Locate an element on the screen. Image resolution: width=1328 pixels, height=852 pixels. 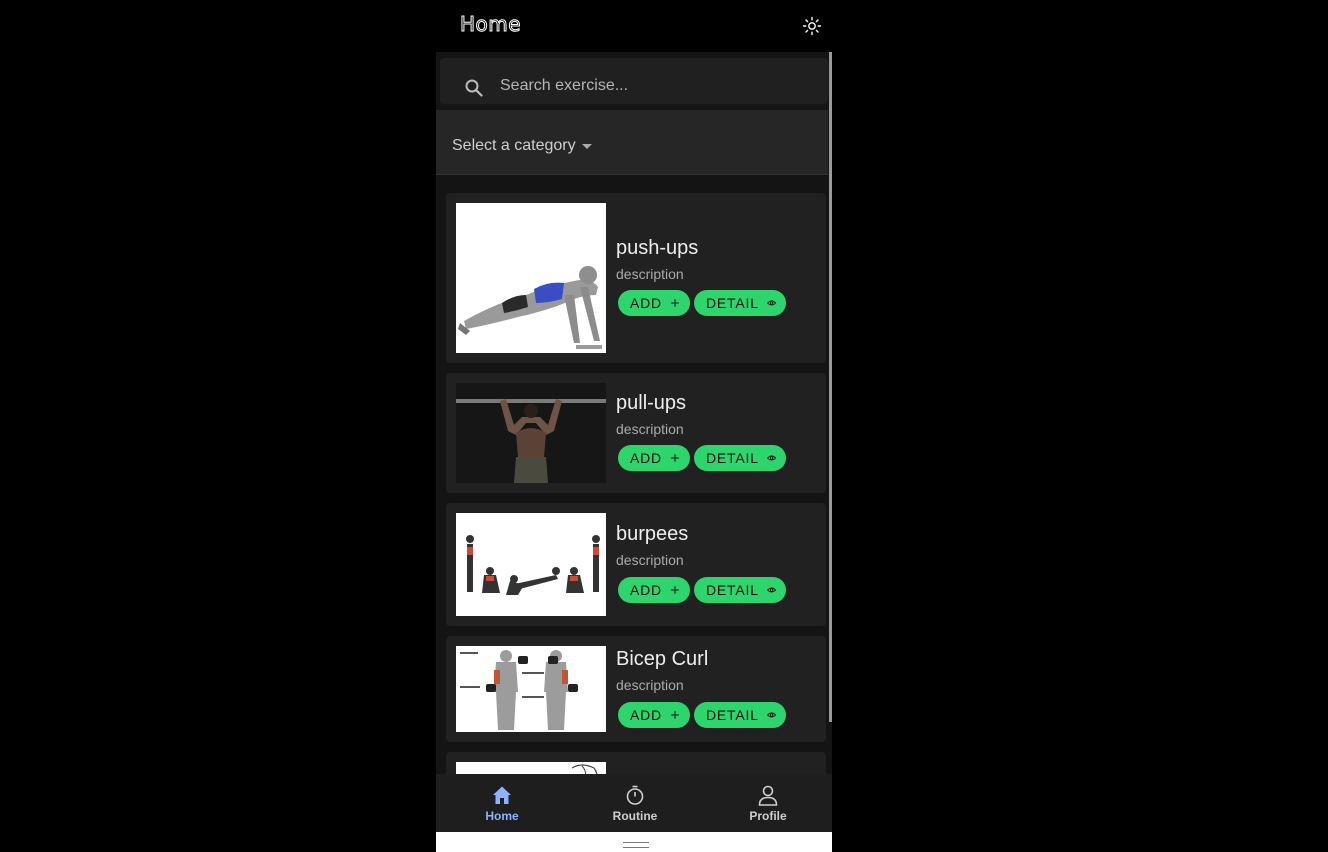
category-select-label: Select a category is located at coordinates (514, 145).